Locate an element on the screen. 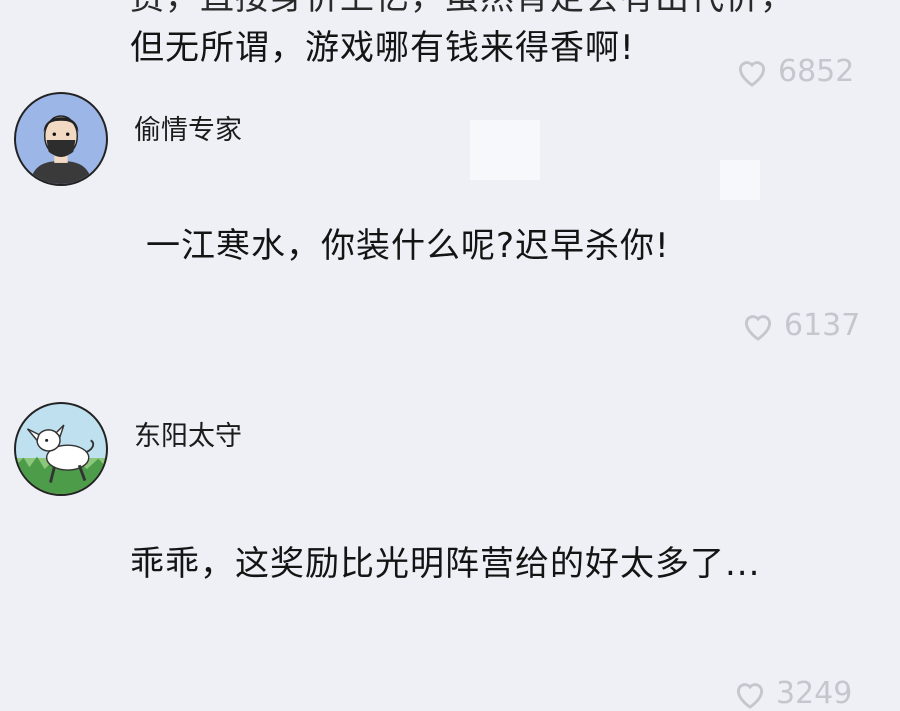 Image resolution: width=900 pixels, height=711 pixels. like-count: 6137 is located at coordinates (822, 325).